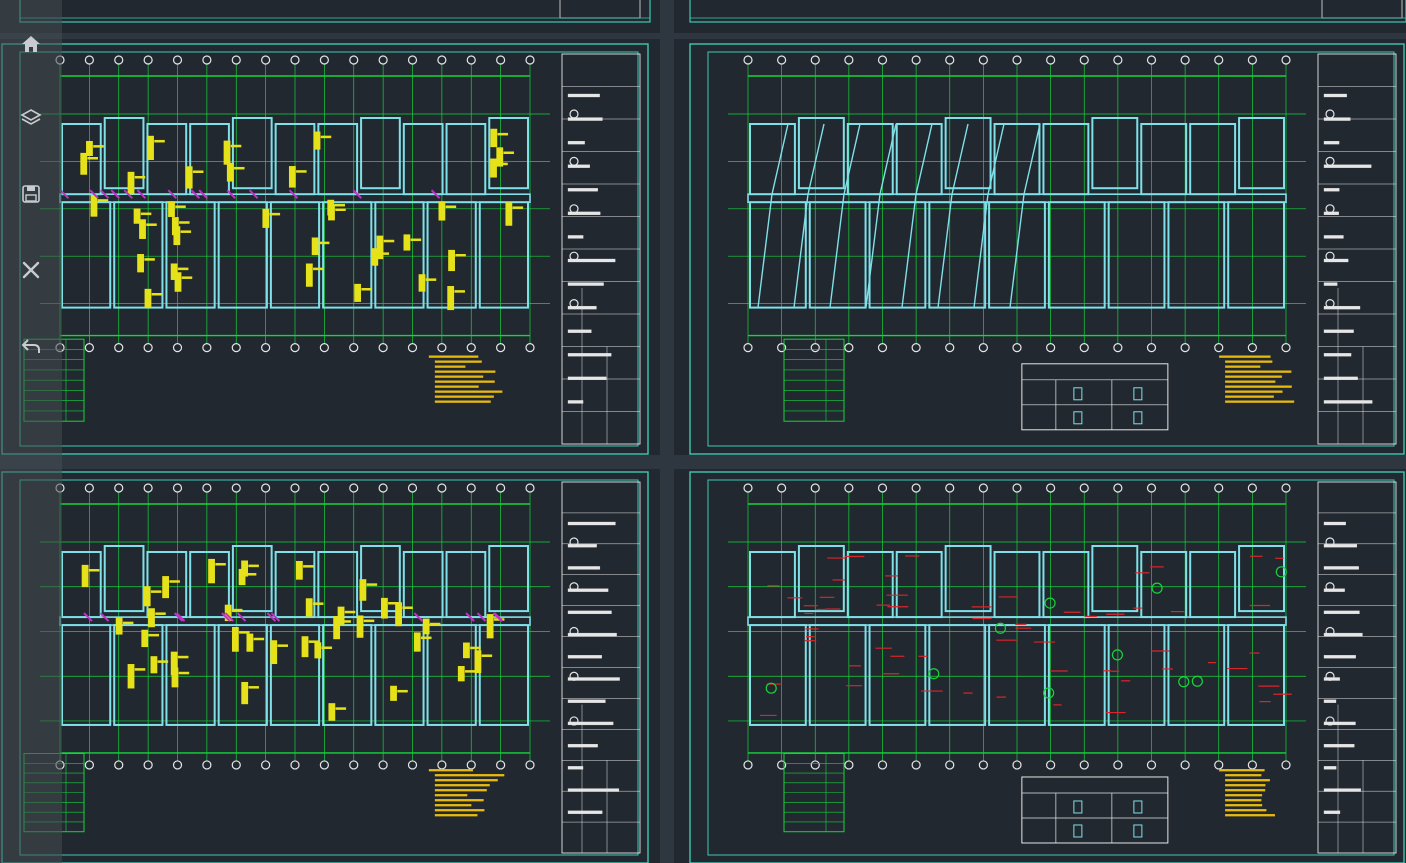 The height and width of the screenshot is (863, 1406). What do you see at coordinates (31, 117) in the screenshot?
I see `layers-icon` at bounding box center [31, 117].